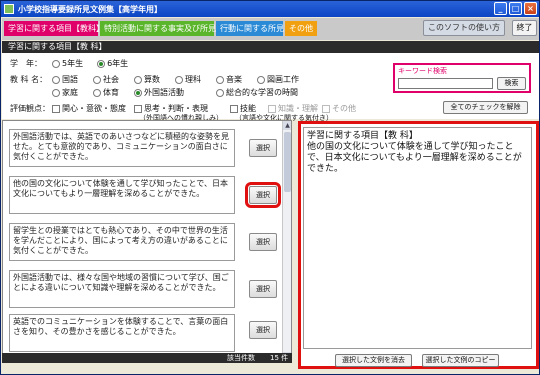  Describe the element at coordinates (270, 47) in the screenshot. I see `section-title: 学習に関する項目【教 科】` at that location.